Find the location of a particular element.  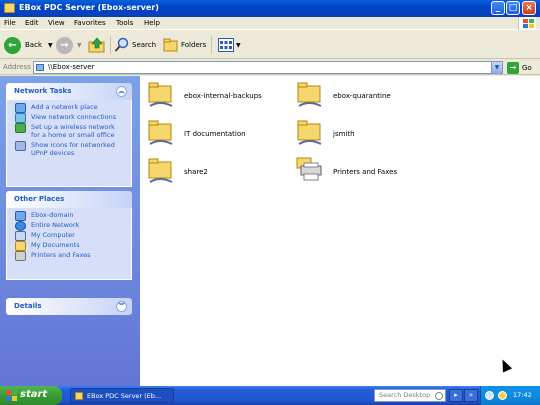

clock: 17:42 is located at coordinates (522, 395).